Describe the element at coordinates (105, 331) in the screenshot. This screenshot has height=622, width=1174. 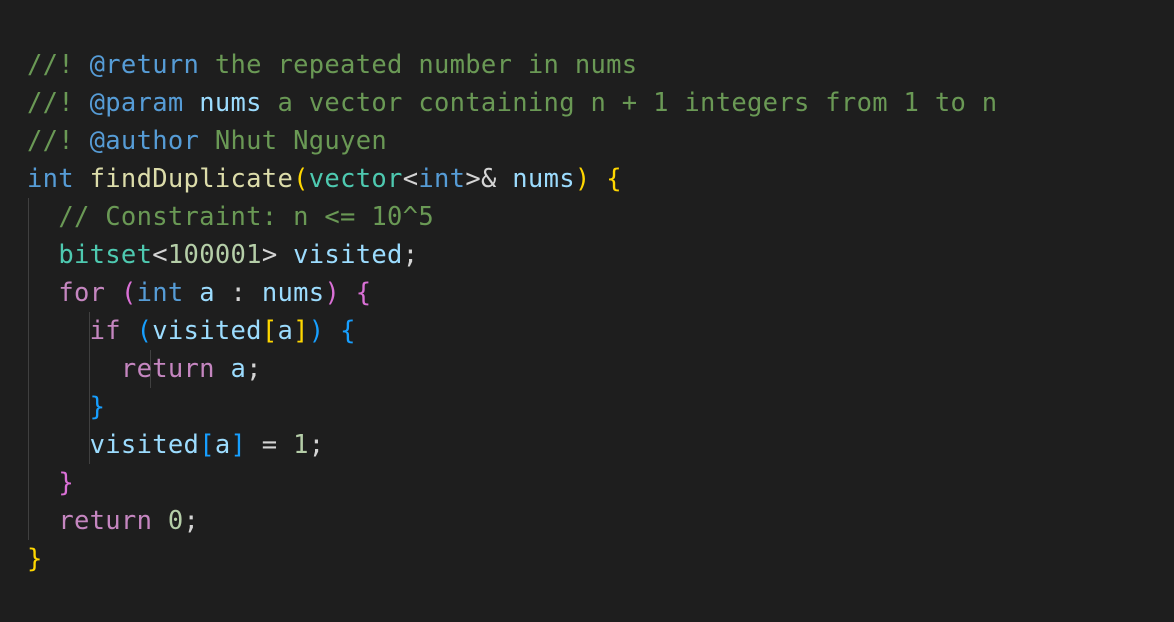
I see `if-keyword: if` at that location.